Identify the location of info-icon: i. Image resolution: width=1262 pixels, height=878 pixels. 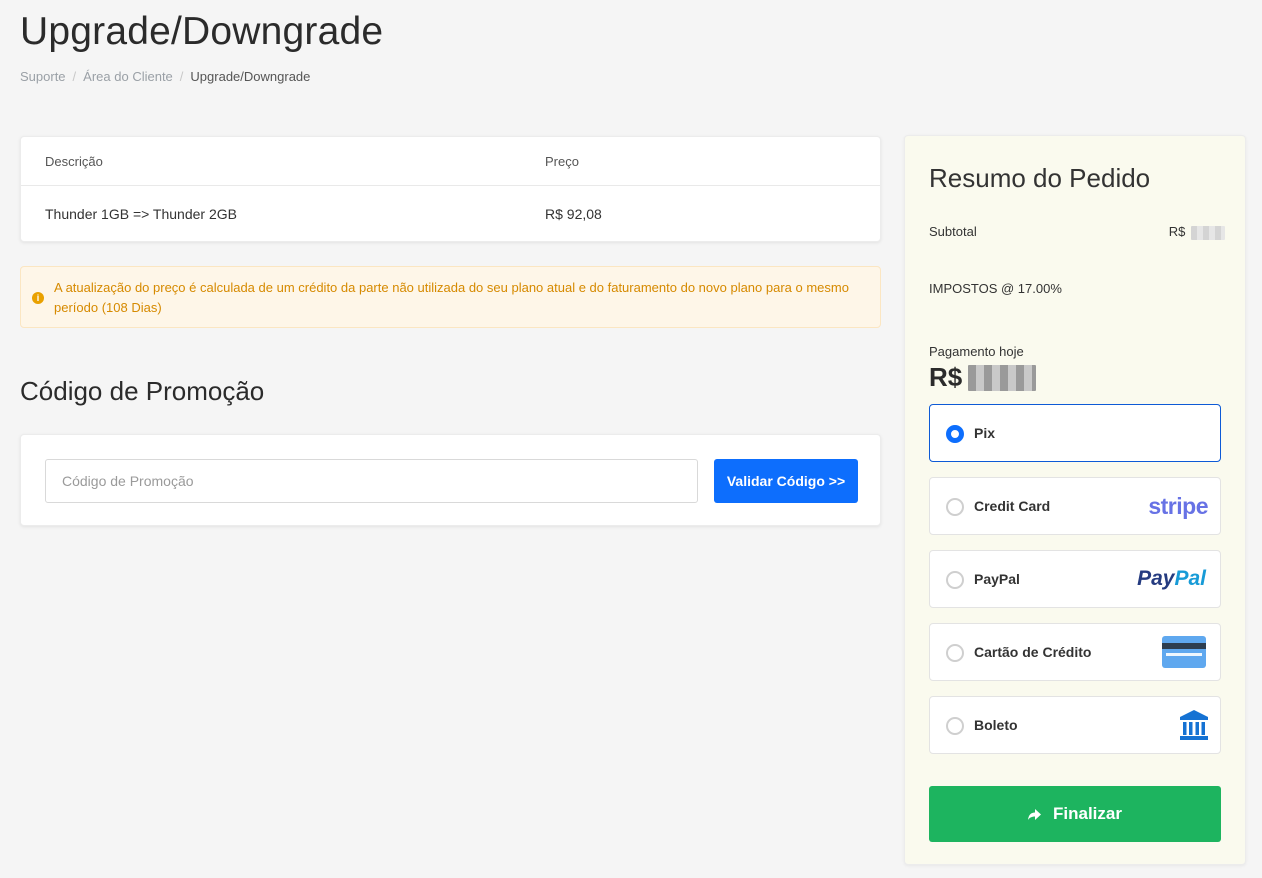
(38, 298).